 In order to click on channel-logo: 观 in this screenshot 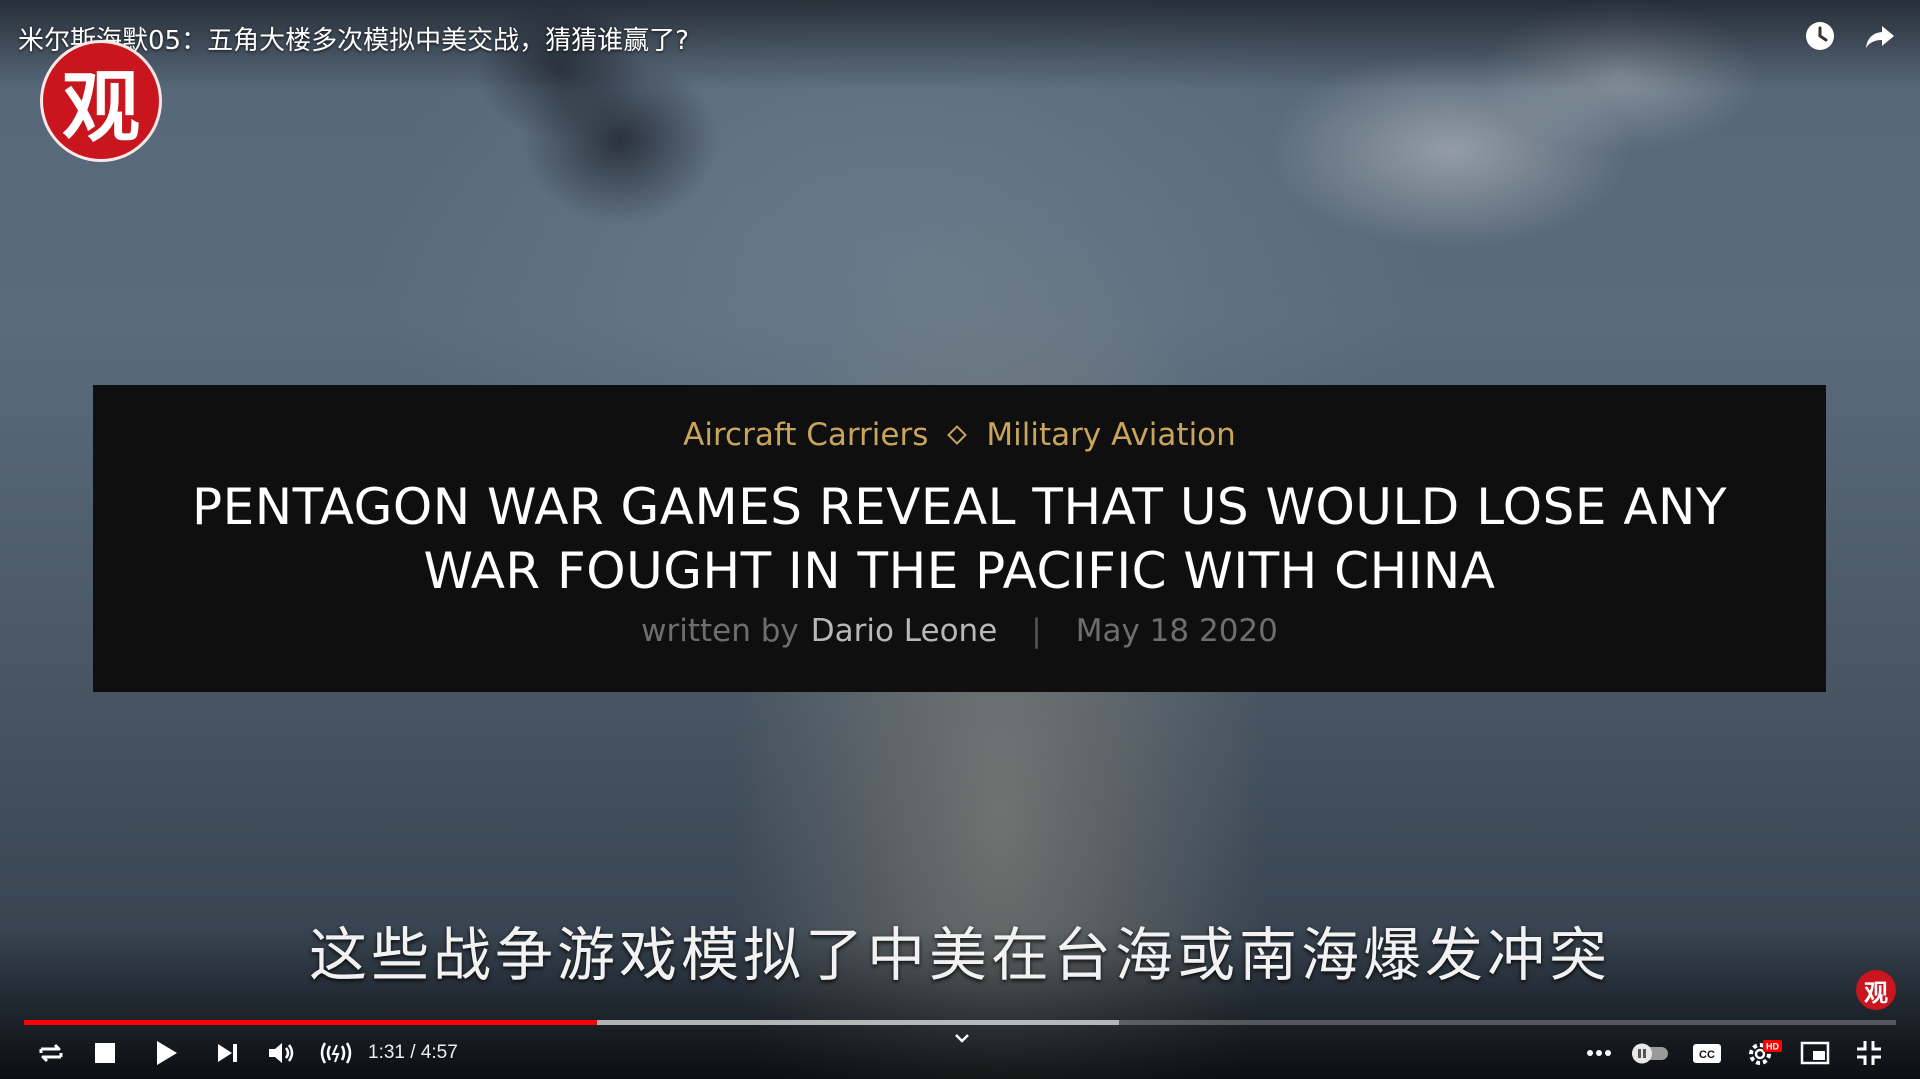, I will do `click(101, 101)`.